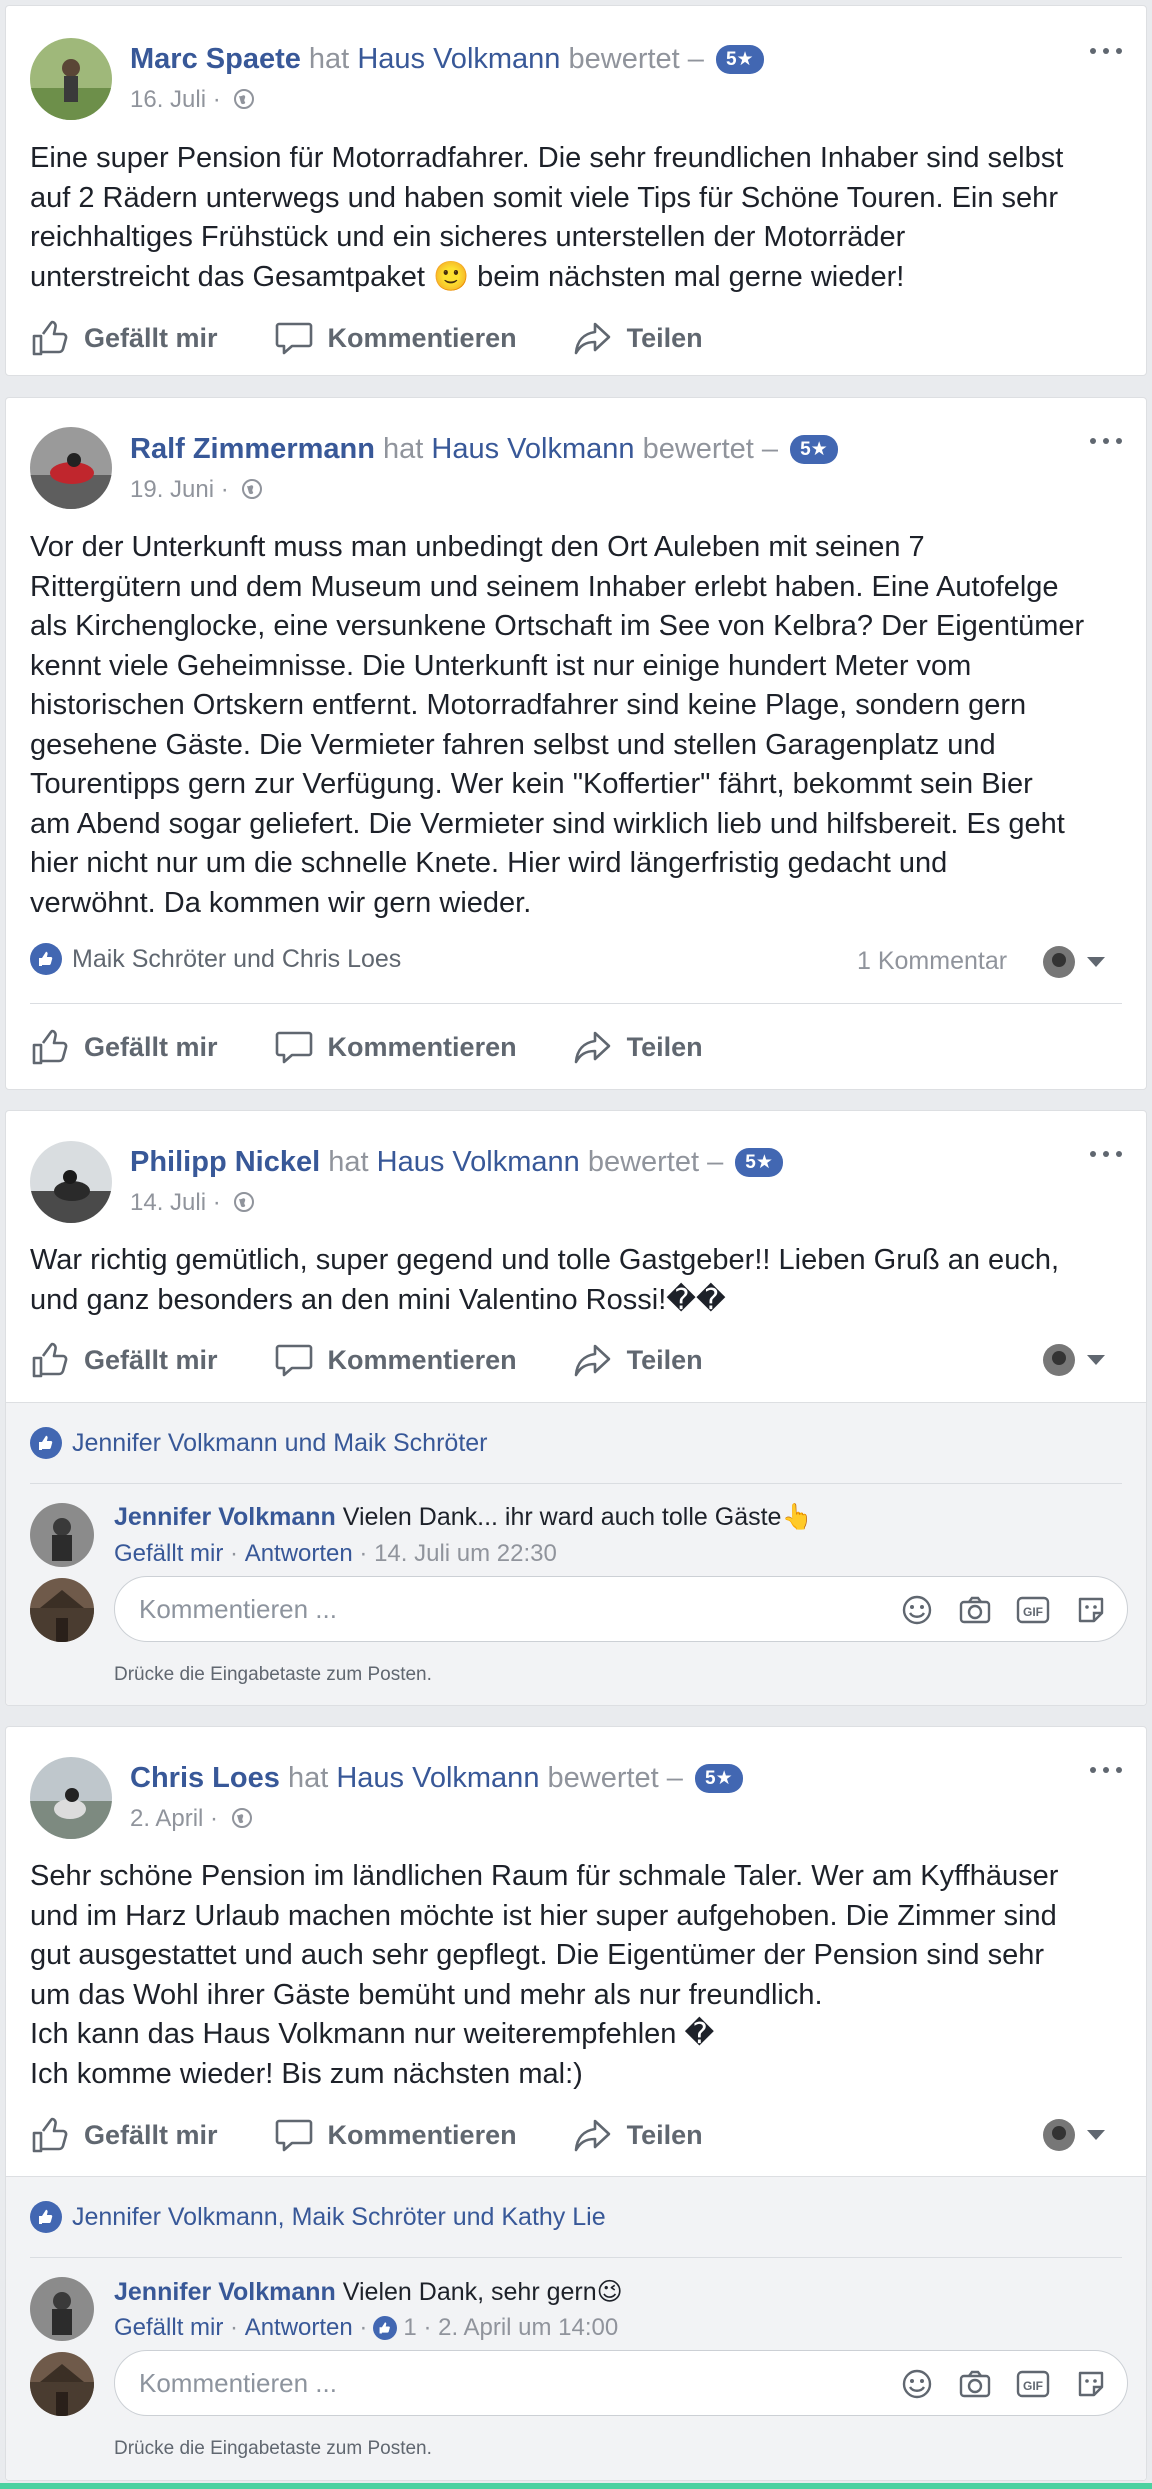  I want to click on reply-timestamp: · 2. April um 14:00, so click(520, 2328).